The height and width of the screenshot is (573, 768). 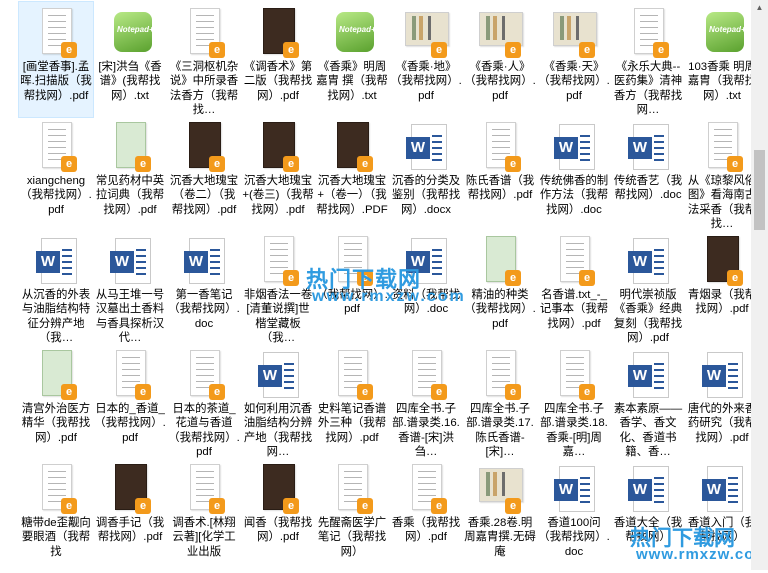 I want to click on file-name-label: 闻香（我帮找网）.pdf, so click(x=278, y=530).